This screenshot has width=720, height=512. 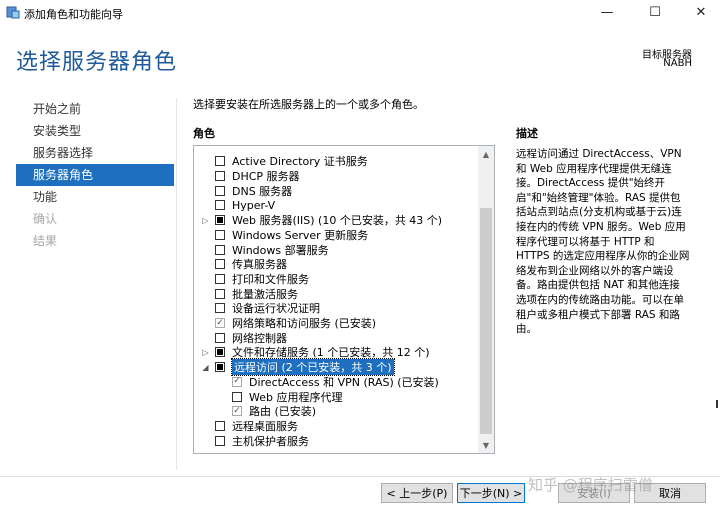 What do you see at coordinates (253, 205) in the screenshot?
I see `role-label: Hyper-V` at bounding box center [253, 205].